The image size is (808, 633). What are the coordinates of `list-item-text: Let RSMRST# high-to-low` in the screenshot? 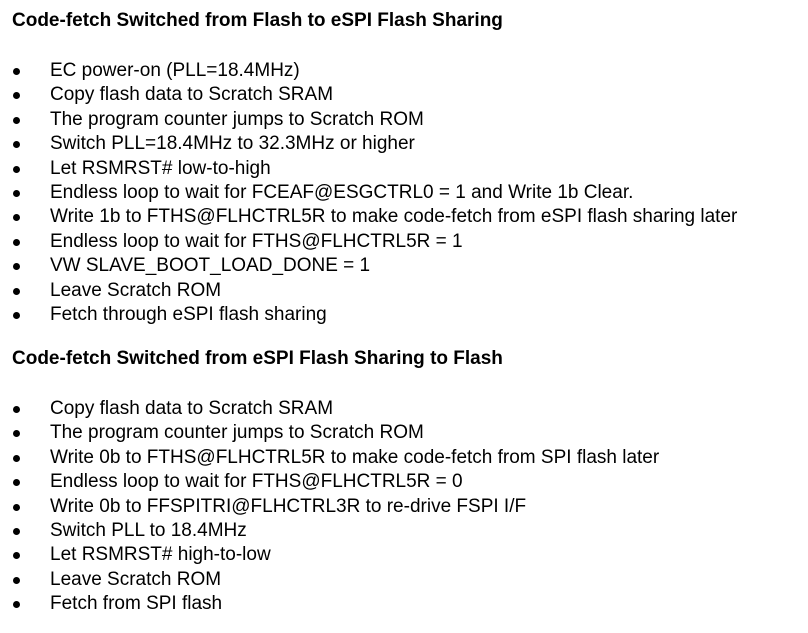 It's located at (160, 555).